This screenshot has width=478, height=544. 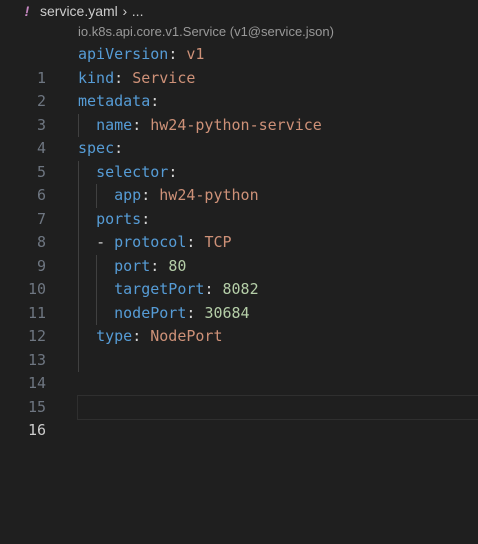 I want to click on code-line: 4 name: hw24-python-service, so click(x=239, y=135).